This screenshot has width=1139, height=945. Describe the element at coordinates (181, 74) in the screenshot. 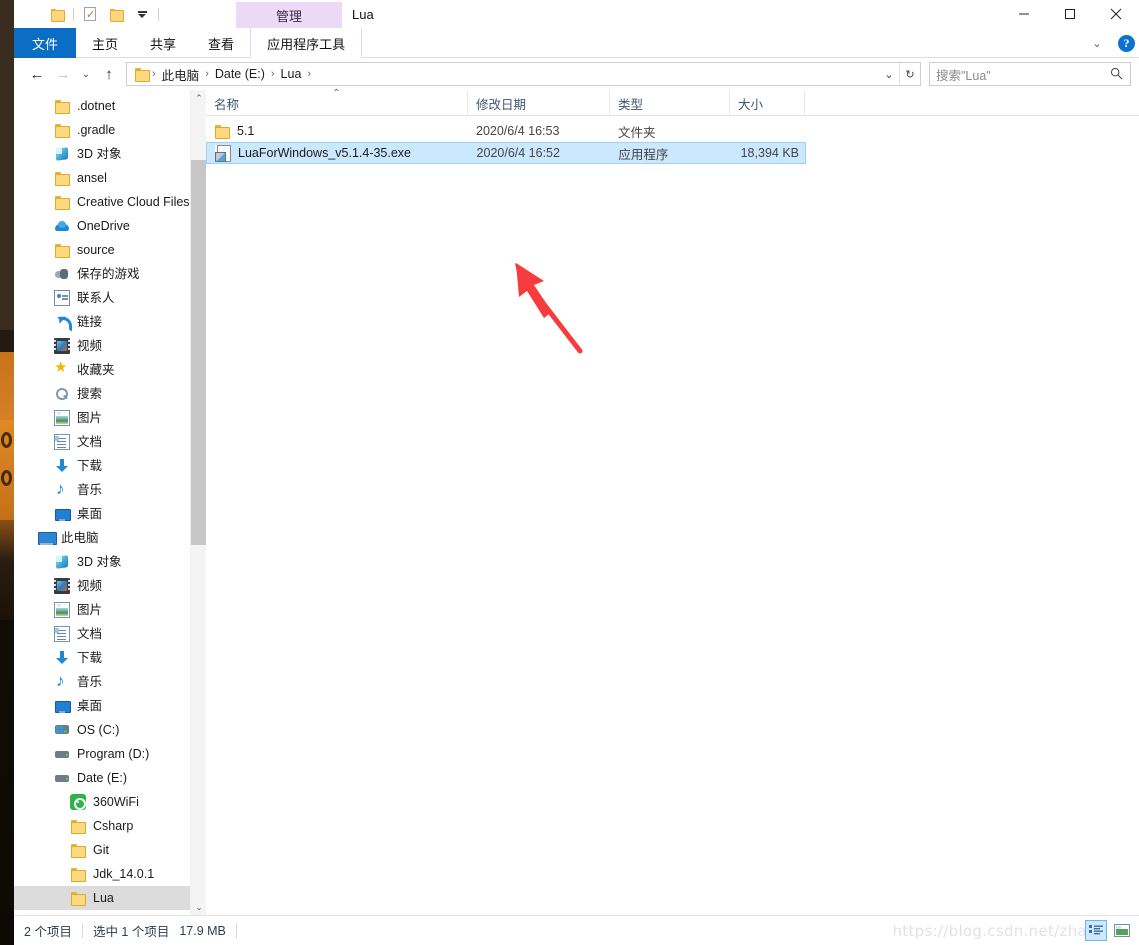

I see `breadcrumb-item-this-pc: 此电脑` at that location.